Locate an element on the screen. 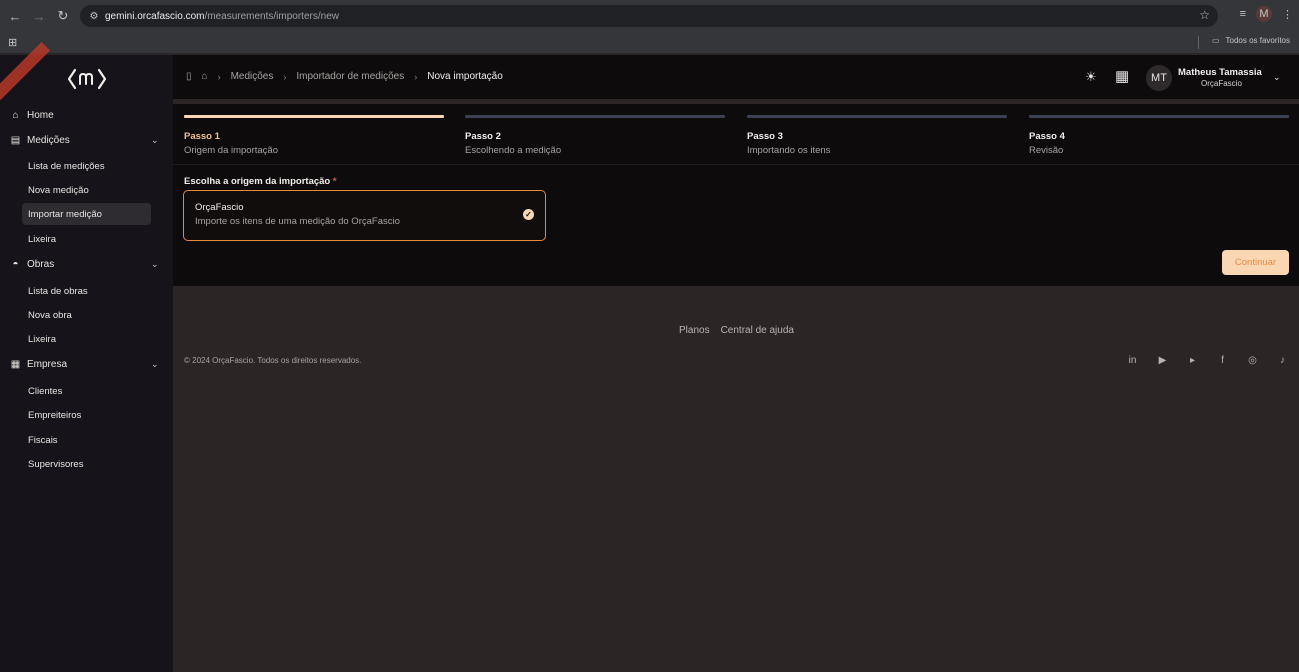 The image size is (1299, 672). step-2-number: Passo 2 is located at coordinates (483, 136).